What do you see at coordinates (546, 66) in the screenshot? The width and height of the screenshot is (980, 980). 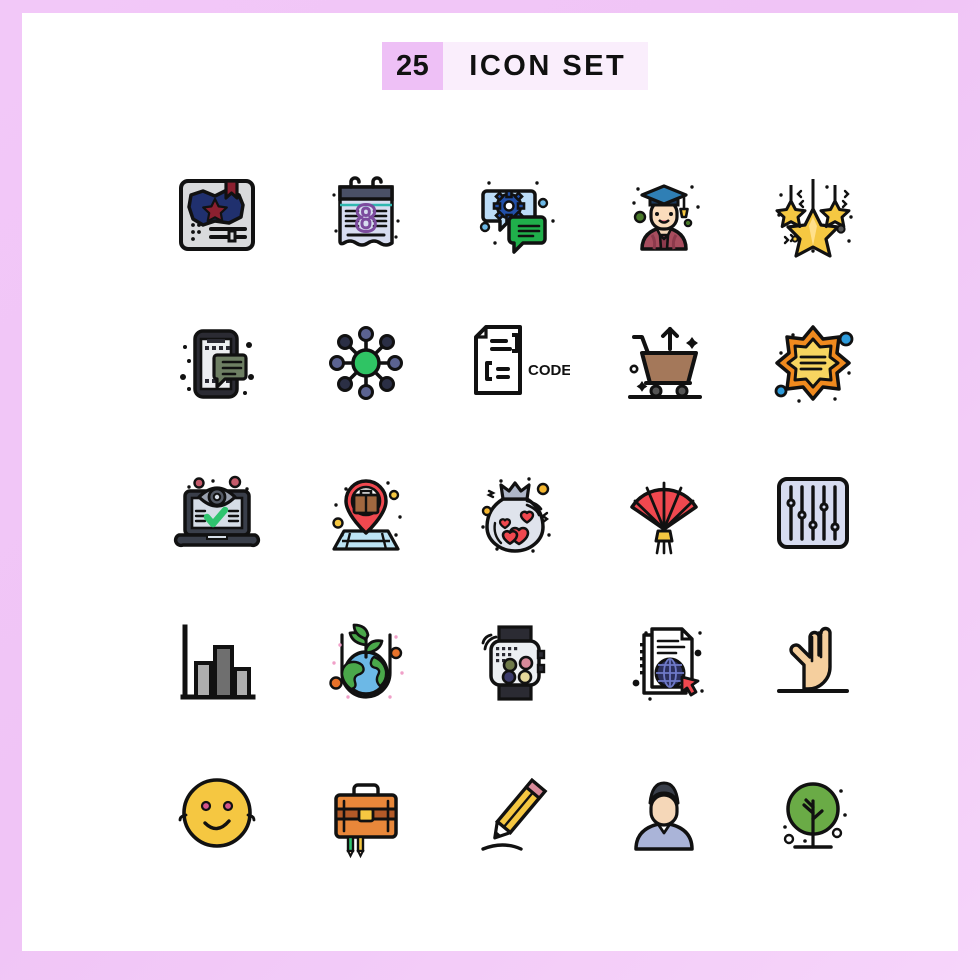 I see `page-title: ICON SET` at bounding box center [546, 66].